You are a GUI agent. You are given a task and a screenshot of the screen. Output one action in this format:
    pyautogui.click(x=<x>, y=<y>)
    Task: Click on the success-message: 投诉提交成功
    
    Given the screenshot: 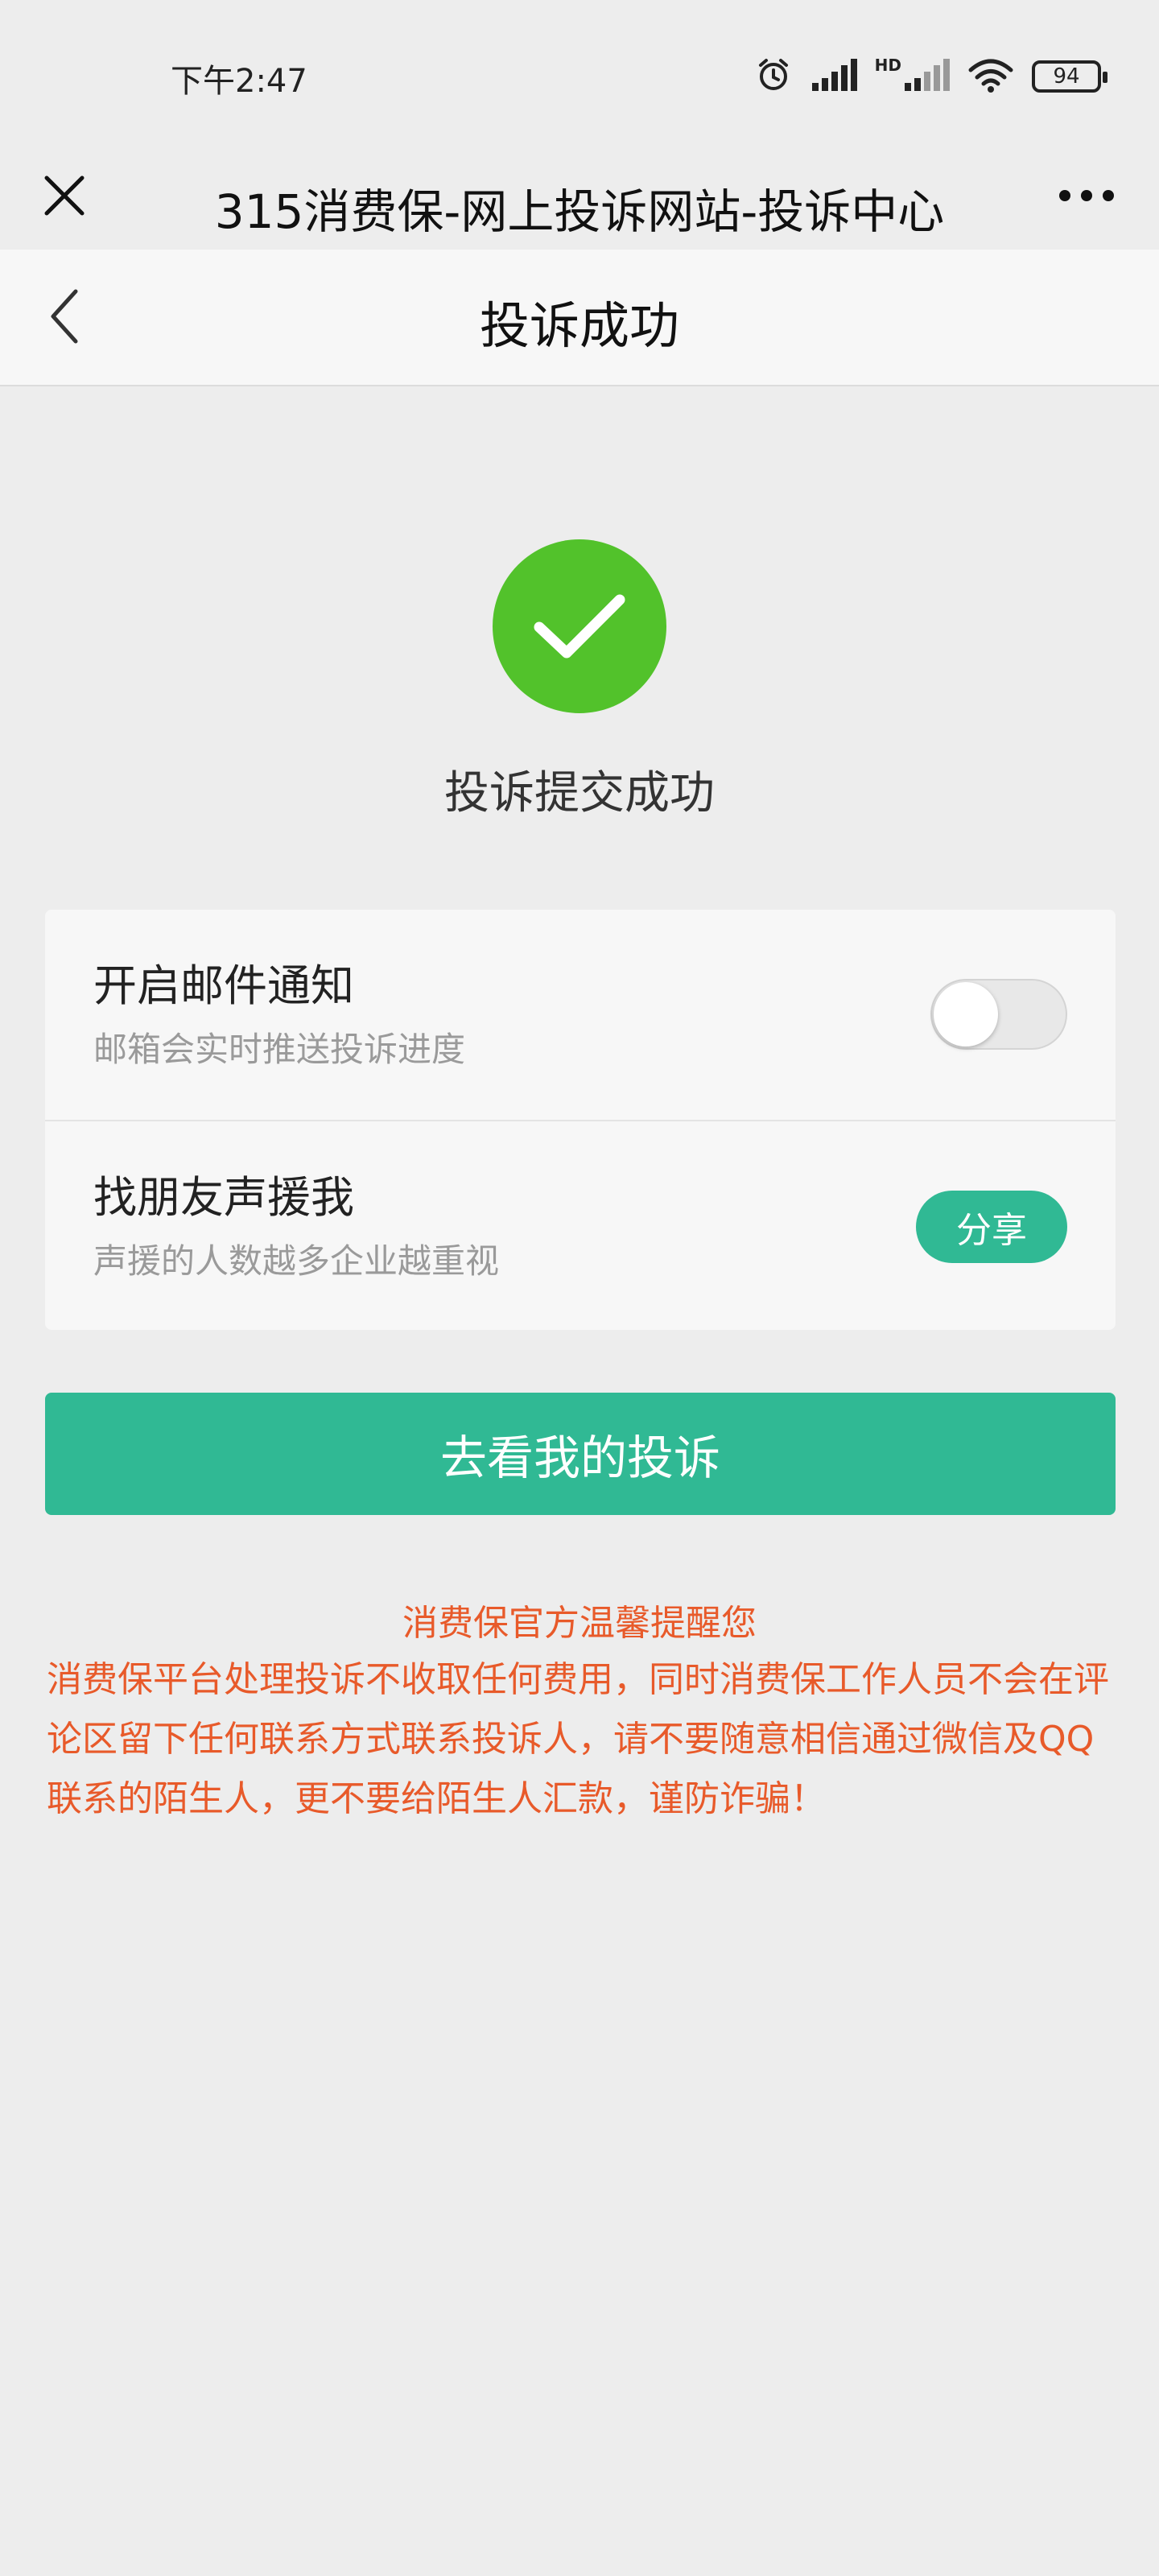 What is the action you would take?
    pyautogui.click(x=579, y=793)
    